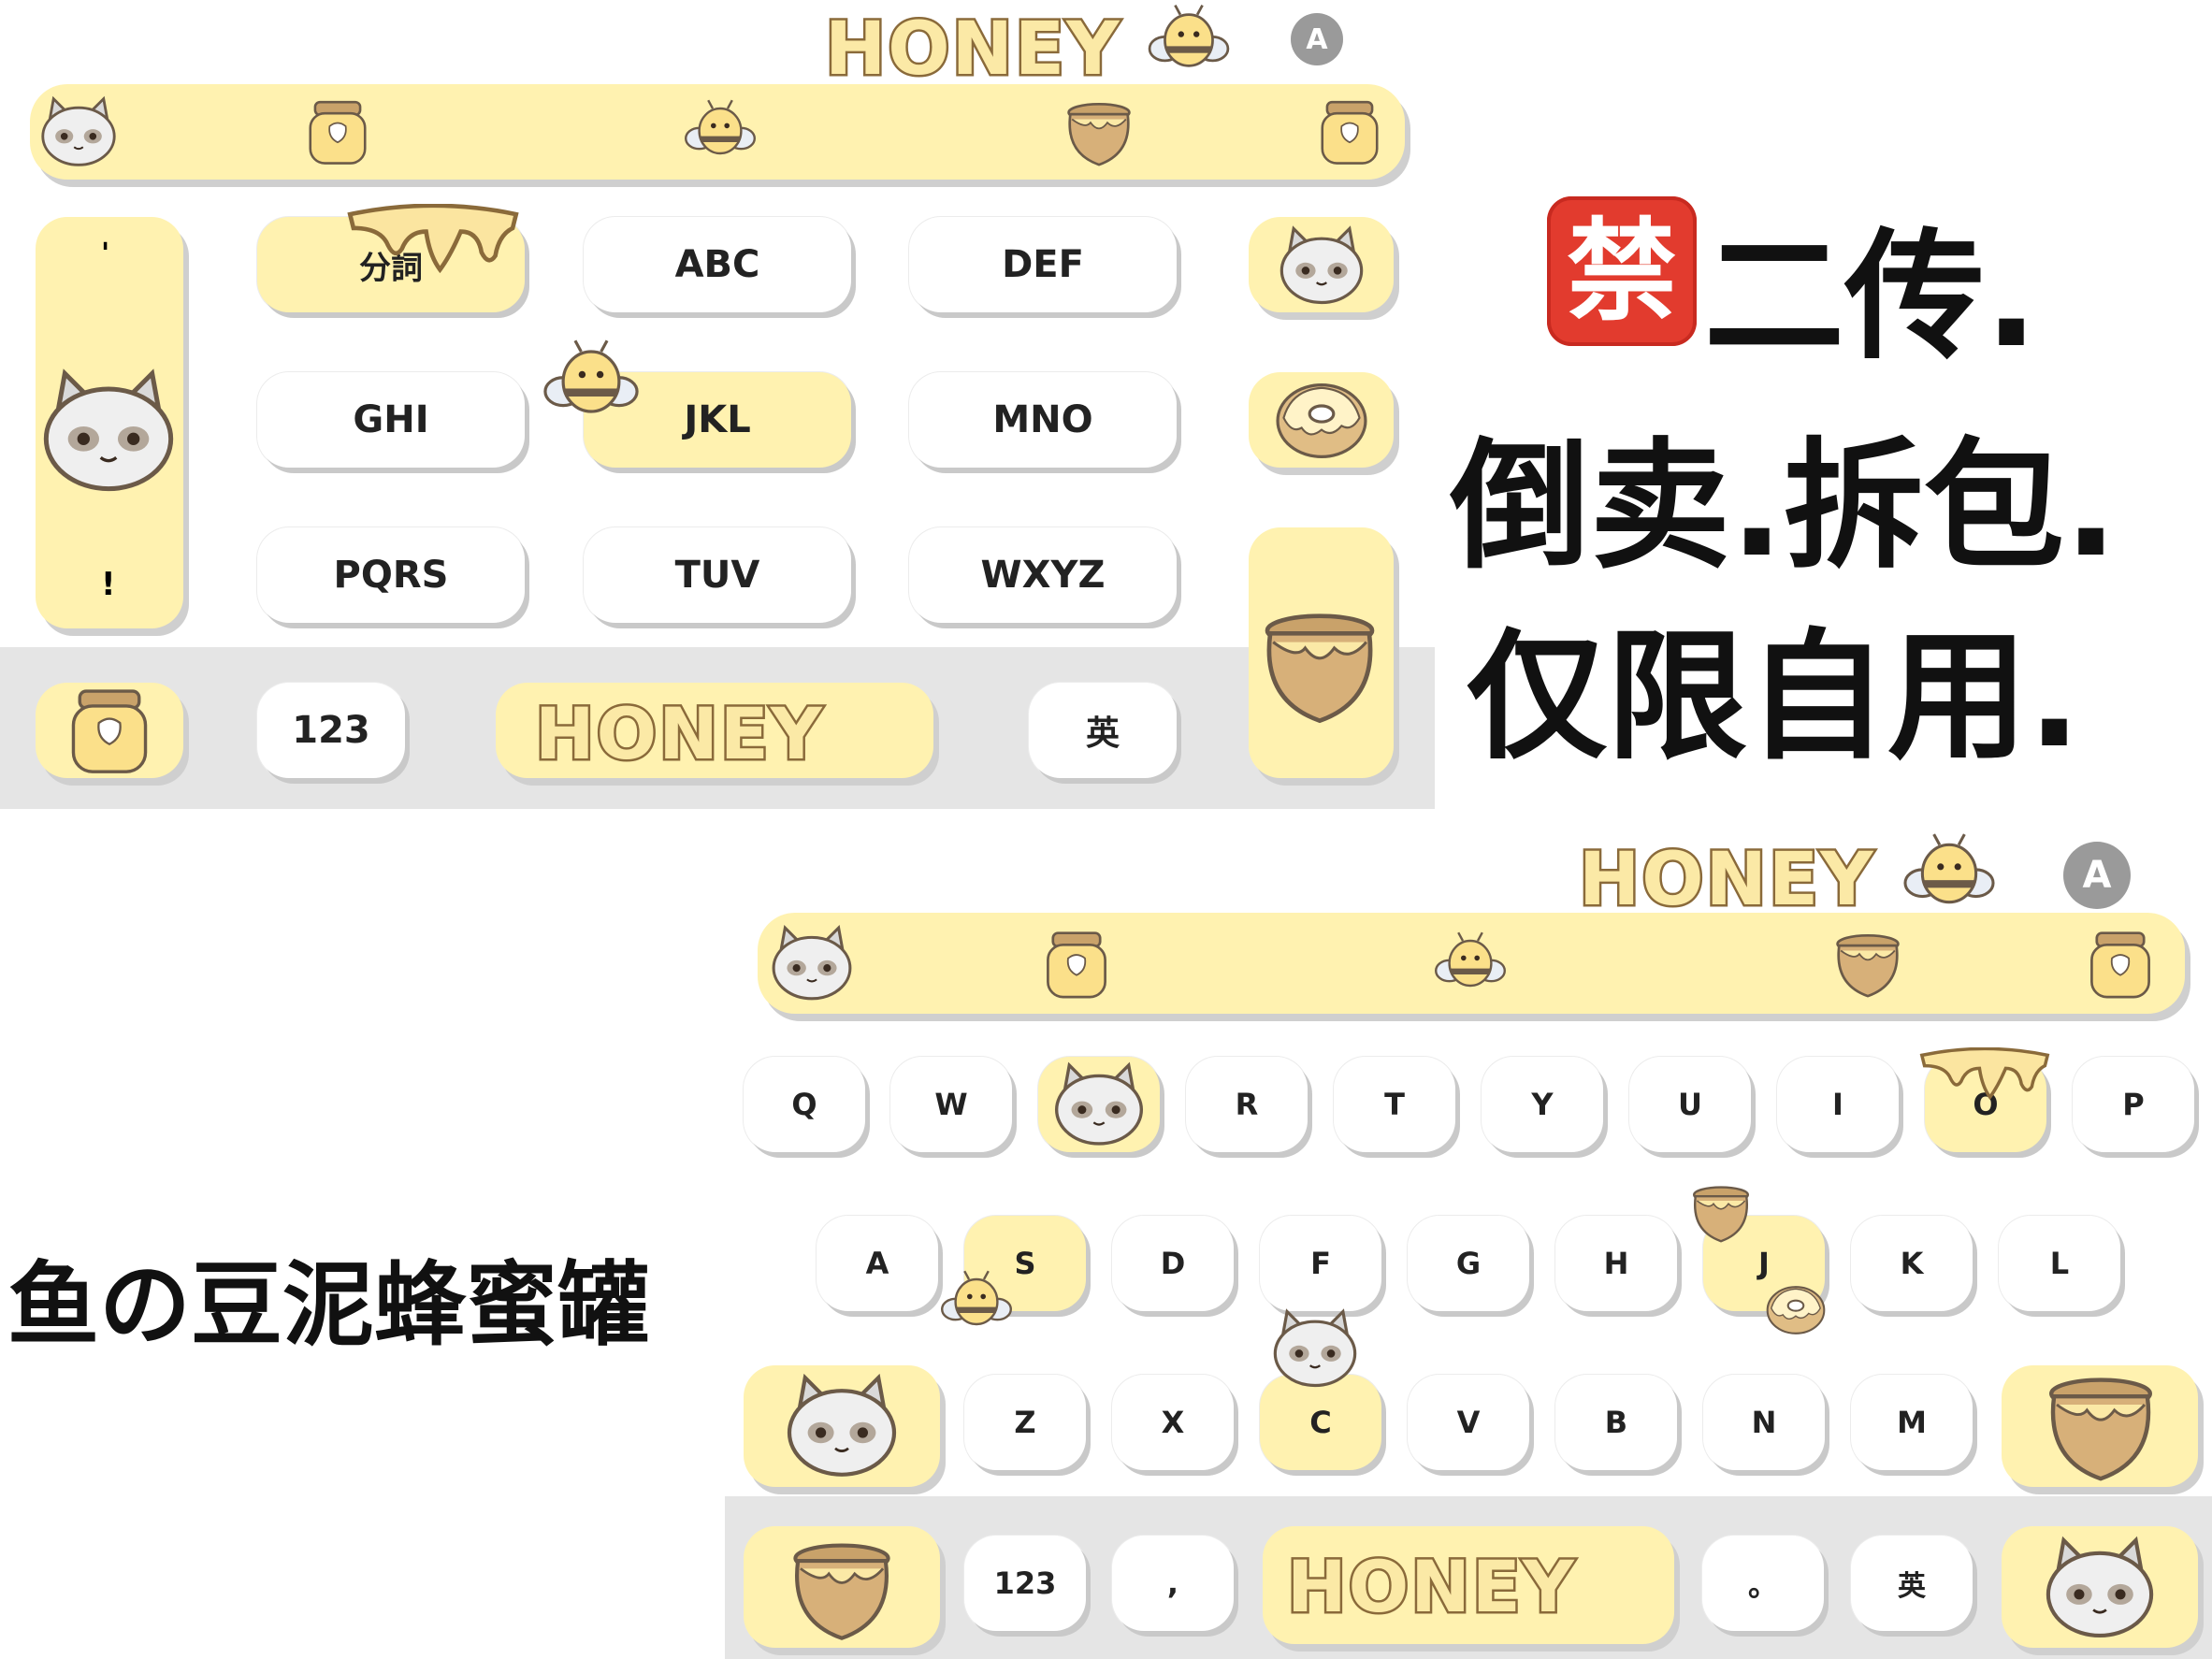 Image resolution: width=2212 pixels, height=1659 pixels. What do you see at coordinates (105, 254) in the screenshot?
I see `apostrophe-key: '` at bounding box center [105, 254].